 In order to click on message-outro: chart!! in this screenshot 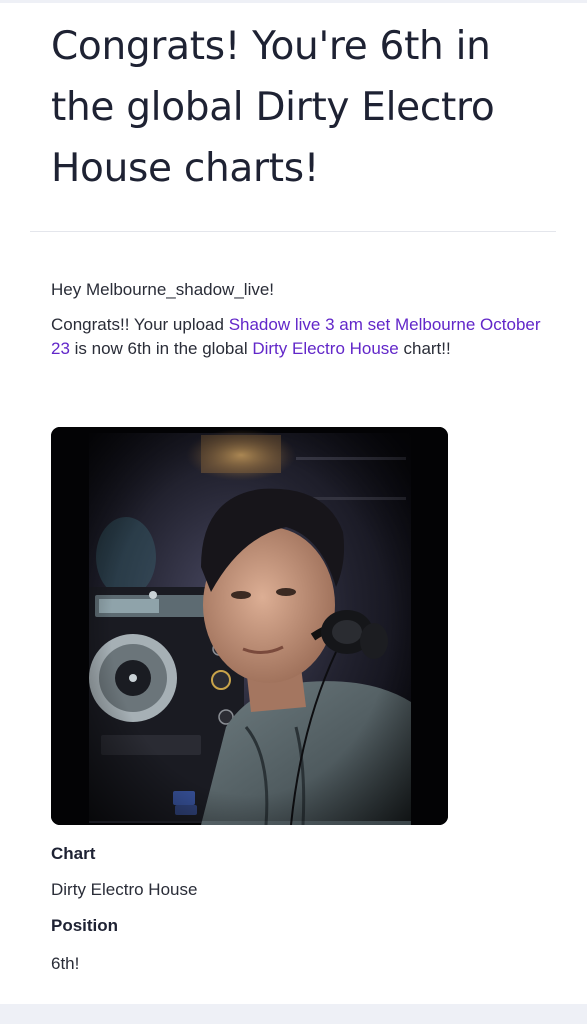, I will do `click(424, 348)`.